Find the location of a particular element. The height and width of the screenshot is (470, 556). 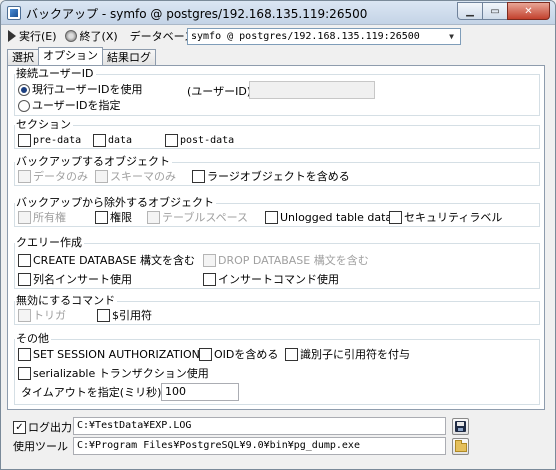

pre-data-checkbox: pre-data is located at coordinates (49, 140).